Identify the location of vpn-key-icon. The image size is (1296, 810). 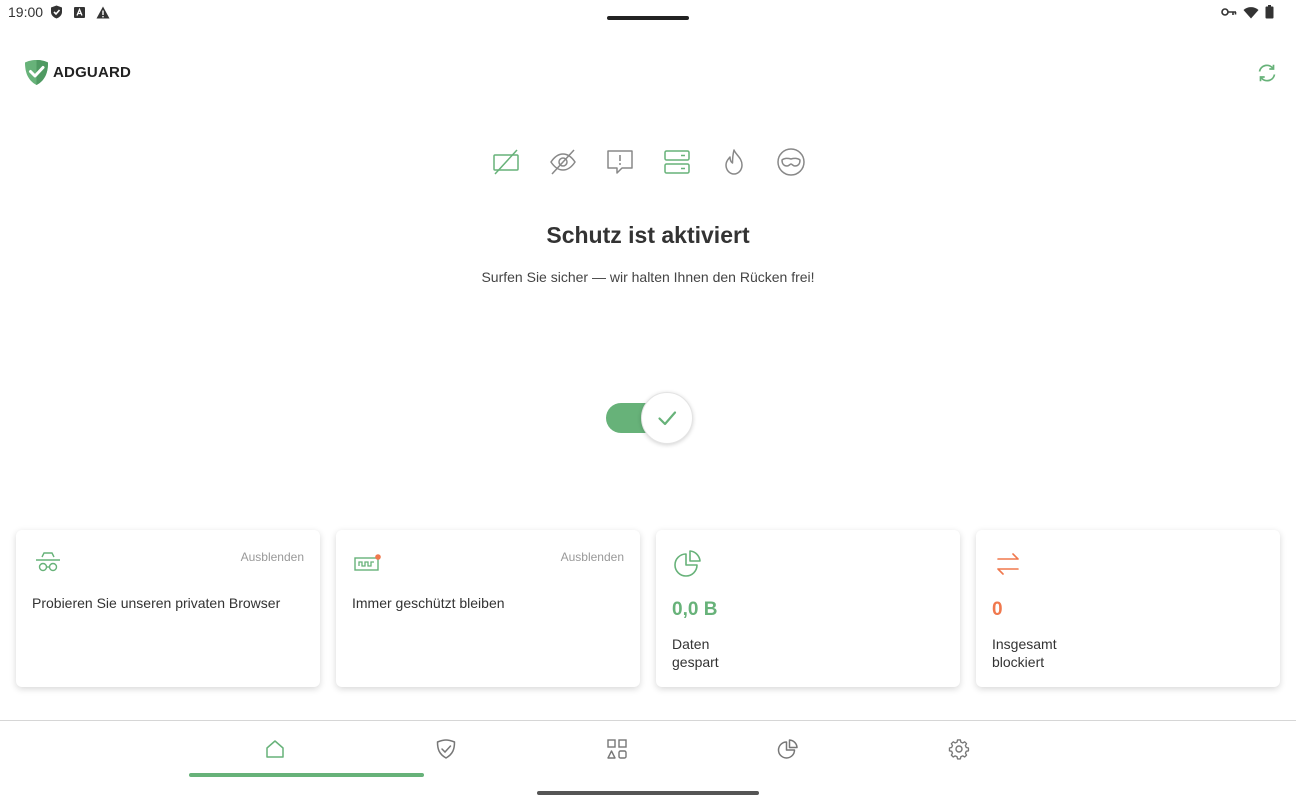
(1229, 12).